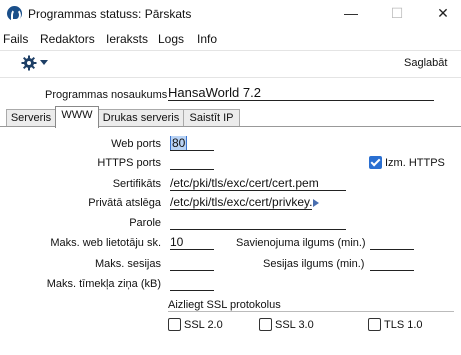 This screenshot has height=355, width=461. What do you see at coordinates (174, 324) in the screenshot?
I see `ssl2-checkbox` at bounding box center [174, 324].